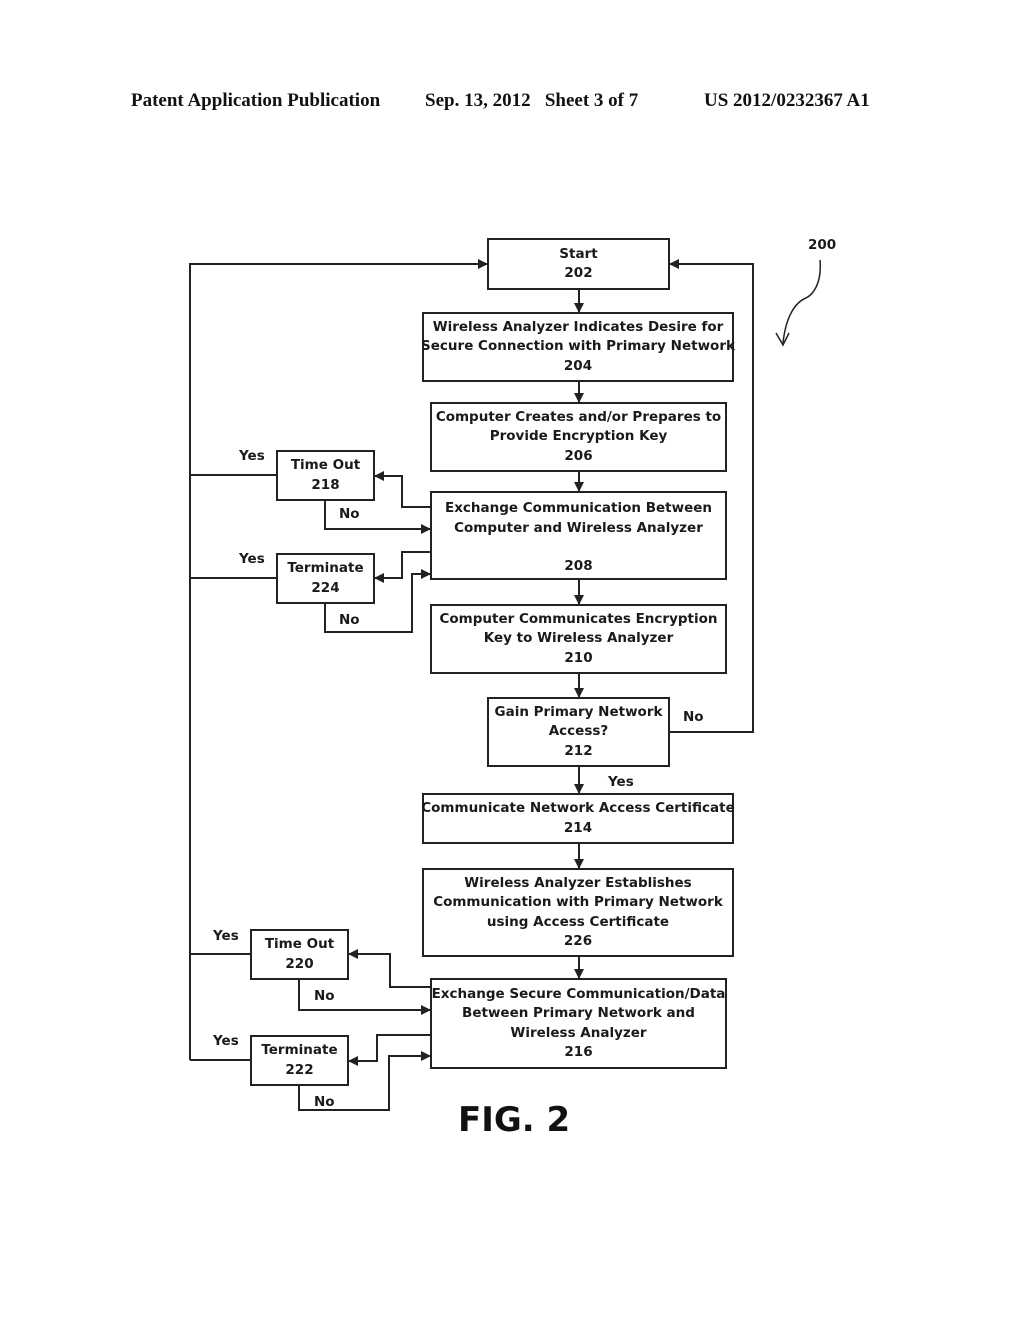 The image size is (1024, 1320). What do you see at coordinates (578, 1013) in the screenshot?
I see `node-text: Between Primary Network and` at bounding box center [578, 1013].